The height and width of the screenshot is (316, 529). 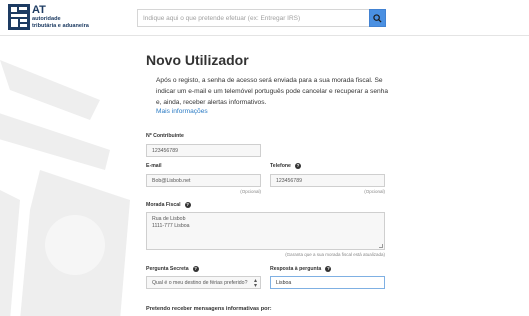 I want to click on email-field: Bob@Lisbob.net, so click(x=203, y=180).